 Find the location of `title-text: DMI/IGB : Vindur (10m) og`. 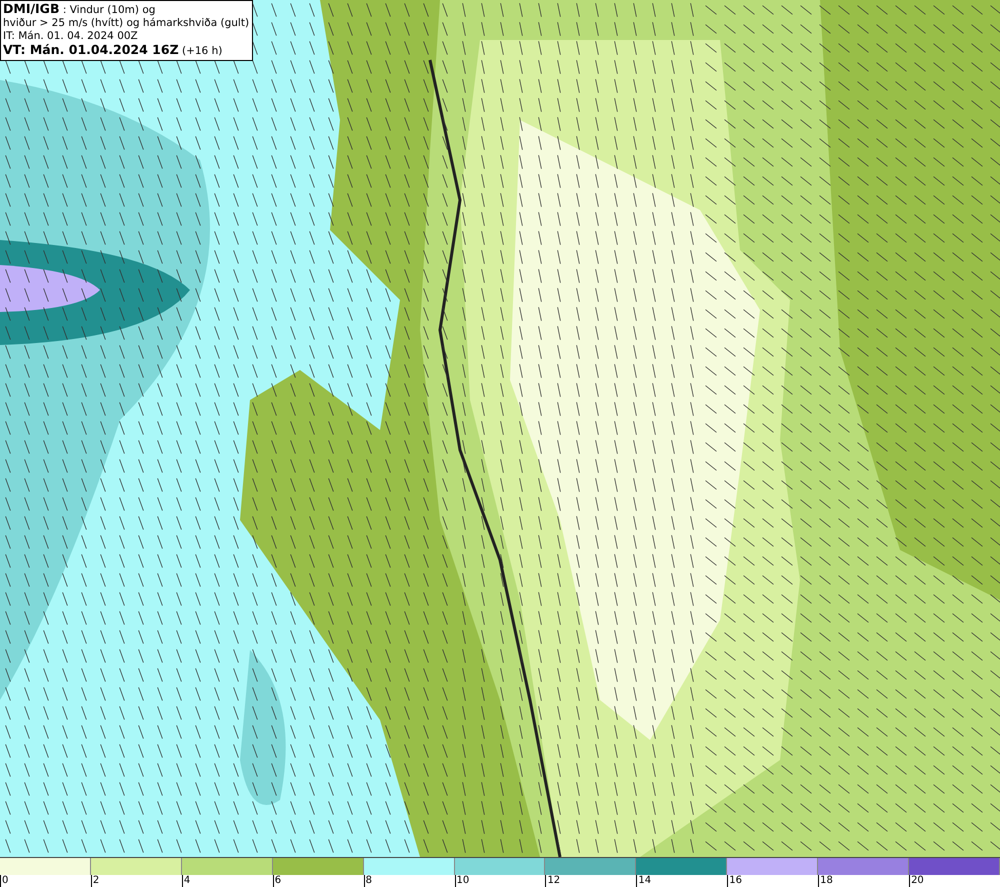

title-text: DMI/IGB : Vindur (10m) og is located at coordinates (79, 9).